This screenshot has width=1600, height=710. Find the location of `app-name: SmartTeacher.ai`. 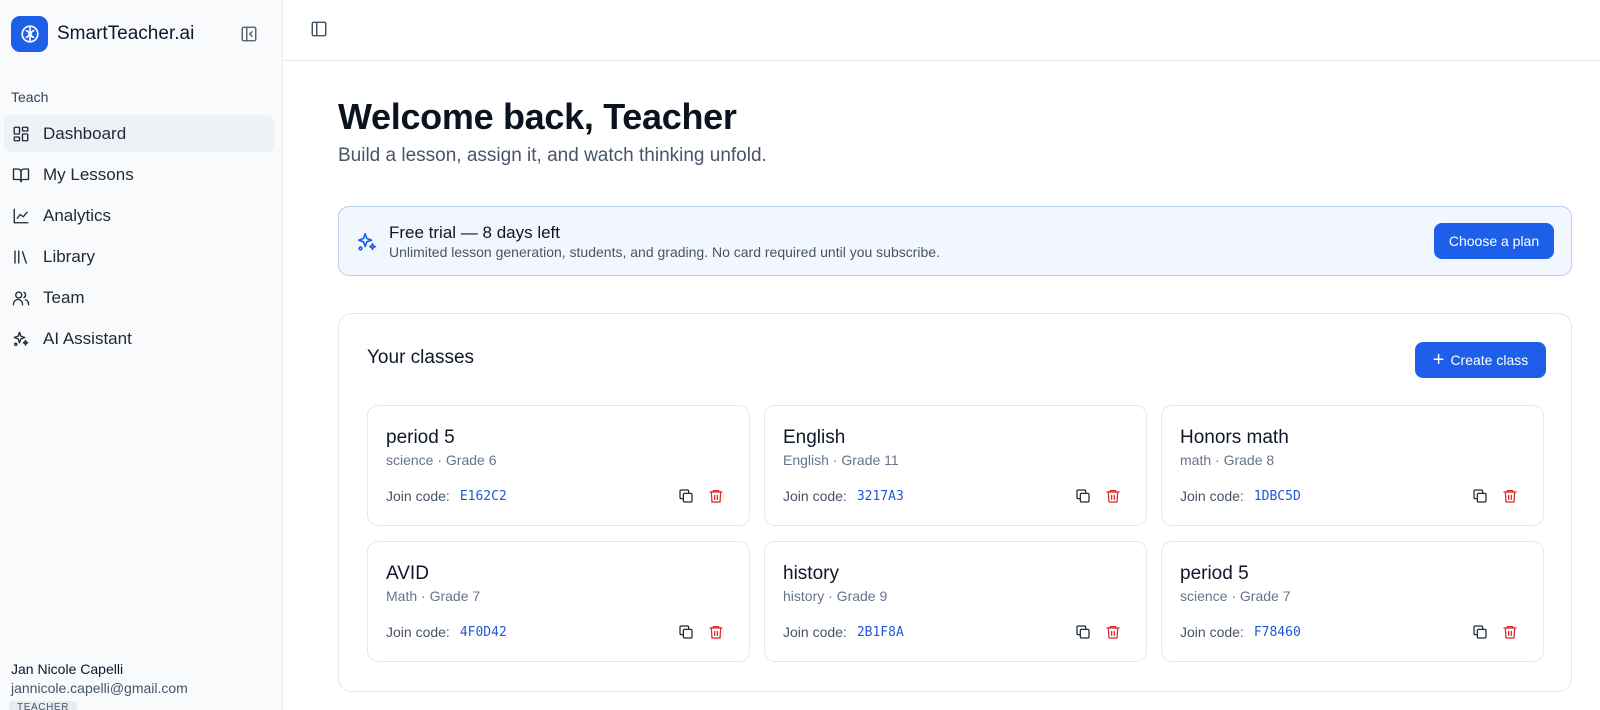

app-name: SmartTeacher.ai is located at coordinates (126, 33).